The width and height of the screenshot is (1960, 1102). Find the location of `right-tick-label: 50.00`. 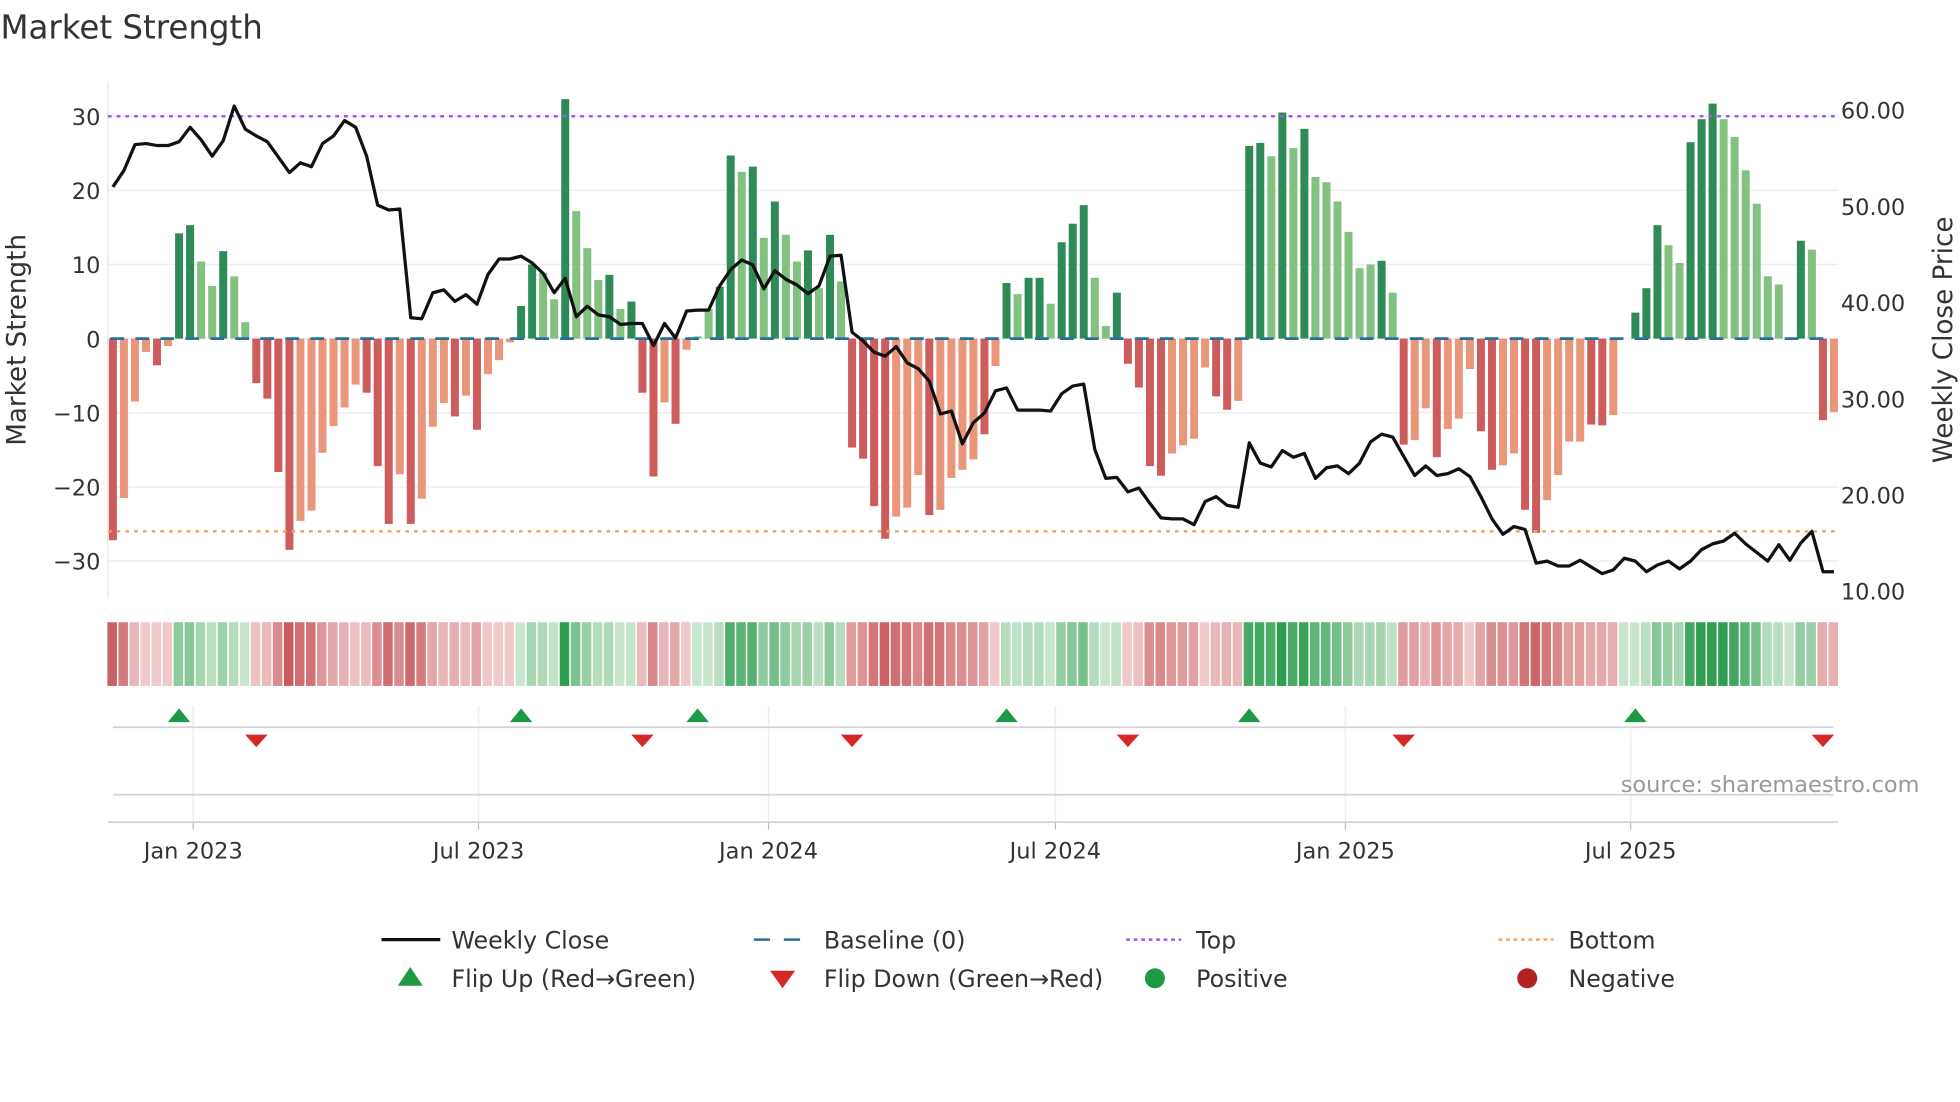

right-tick-label: 50.00 is located at coordinates (1873, 208).